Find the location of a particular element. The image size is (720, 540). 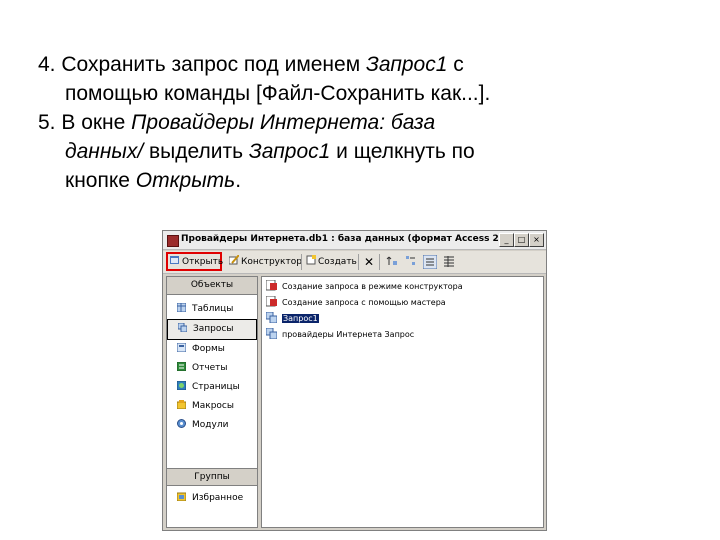

report-icon is located at coordinates (181, 366).